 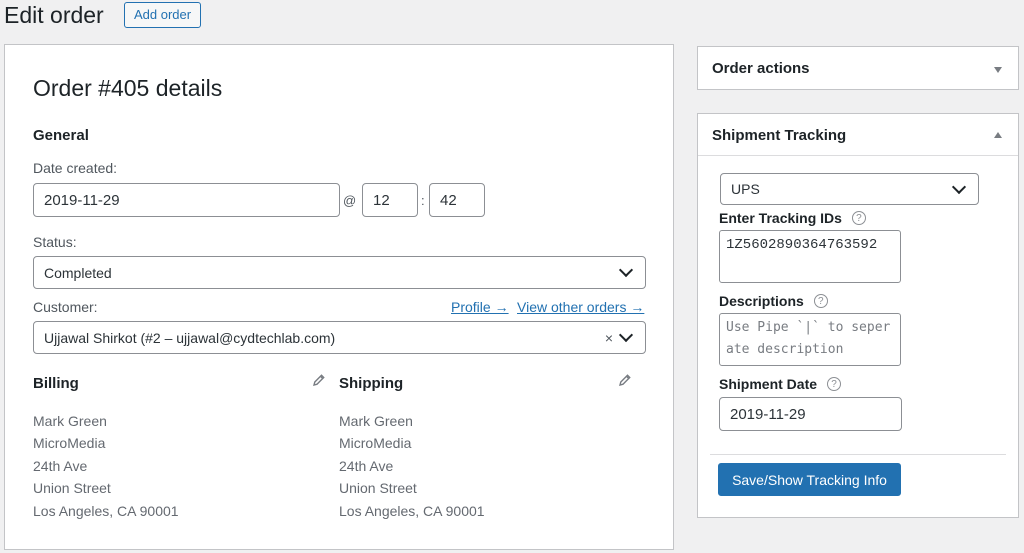 I want to click on shipment-tracking-title: Shipment Tracking, so click(x=779, y=135).